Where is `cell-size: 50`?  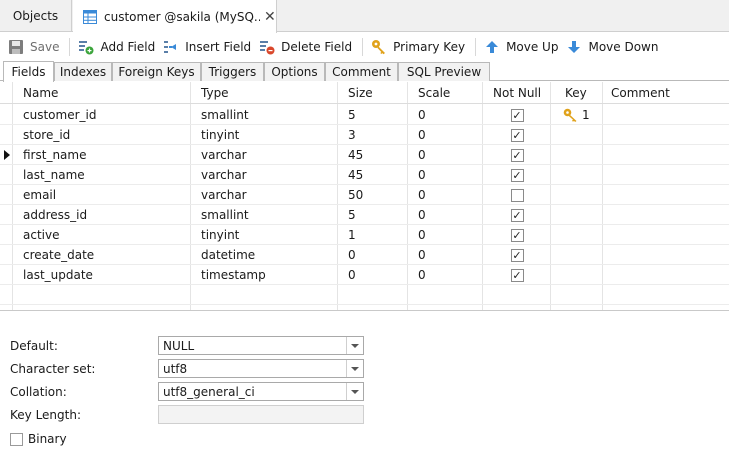
cell-size: 50 is located at coordinates (373, 195).